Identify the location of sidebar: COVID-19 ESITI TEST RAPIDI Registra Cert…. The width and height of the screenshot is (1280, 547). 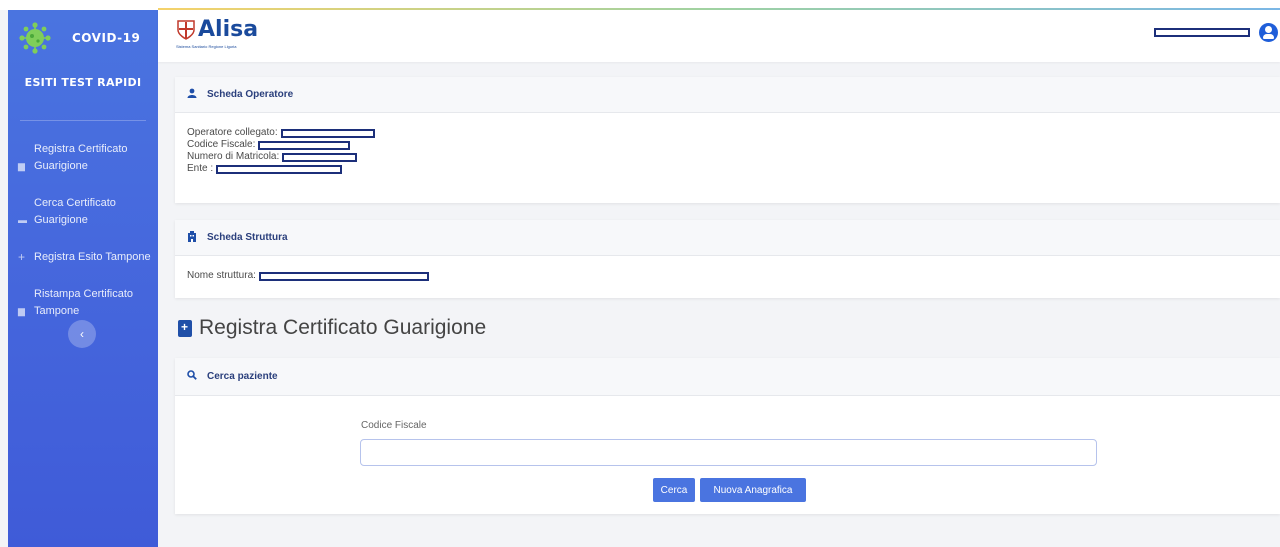
(83, 278).